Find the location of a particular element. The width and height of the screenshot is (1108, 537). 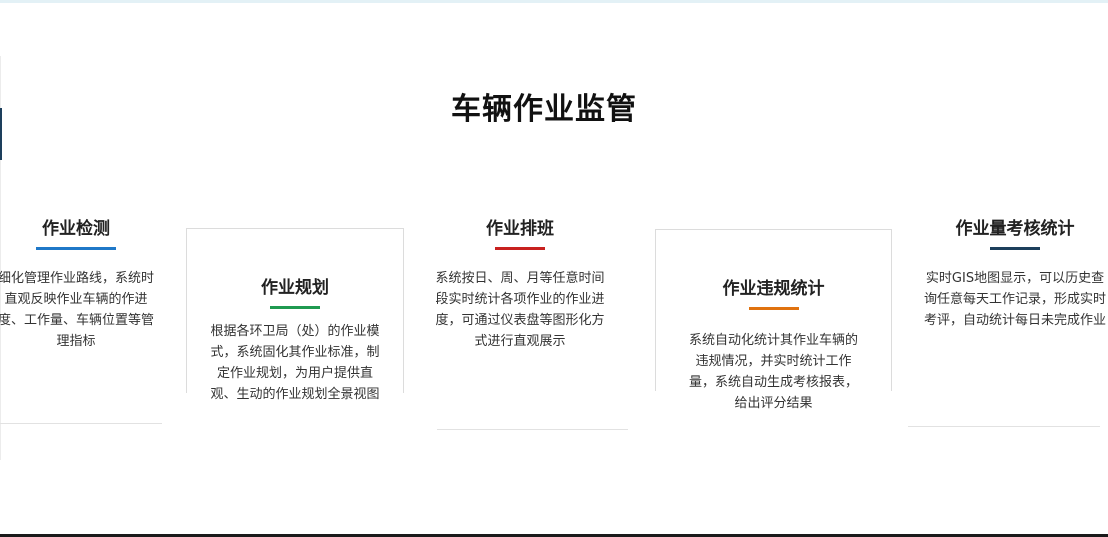

card-title: 作业排班 is located at coordinates (520, 229).